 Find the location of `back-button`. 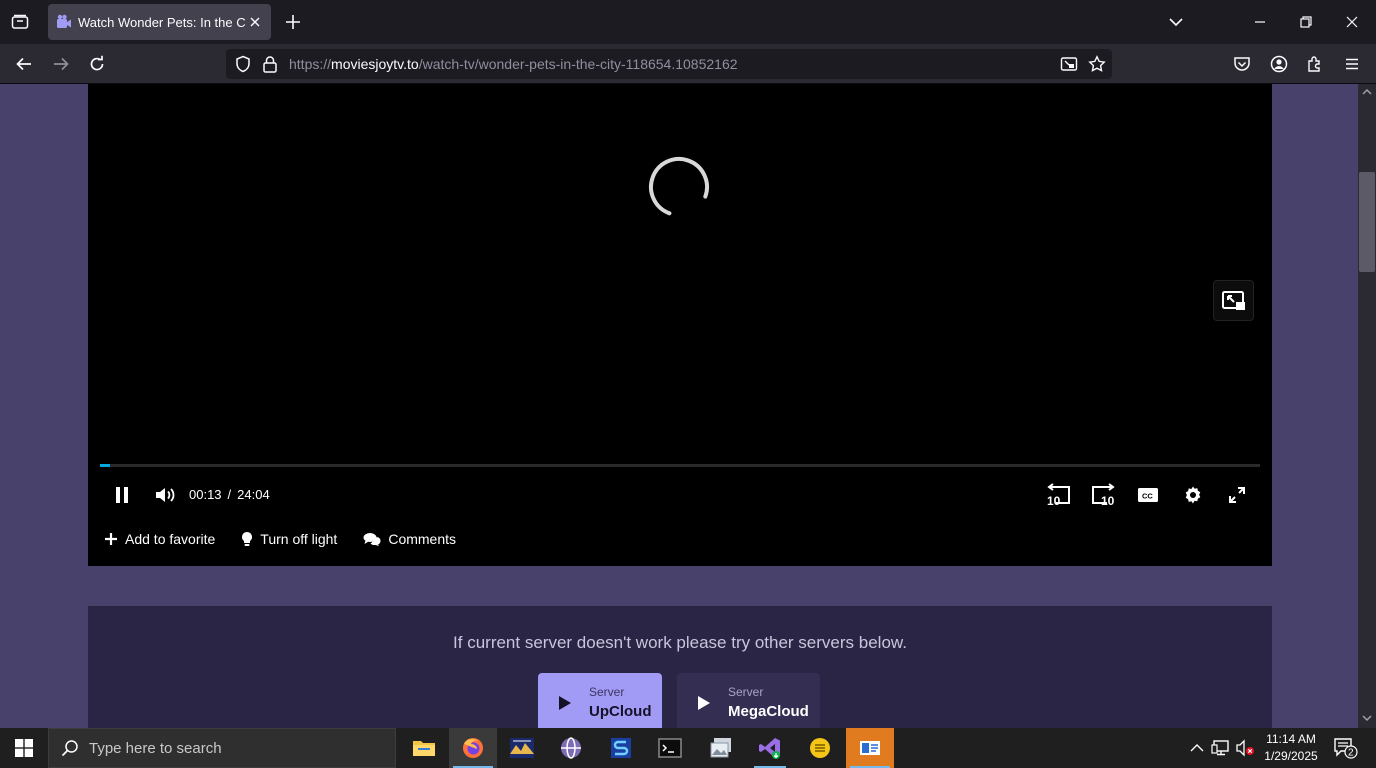

back-button is located at coordinates (24, 64).